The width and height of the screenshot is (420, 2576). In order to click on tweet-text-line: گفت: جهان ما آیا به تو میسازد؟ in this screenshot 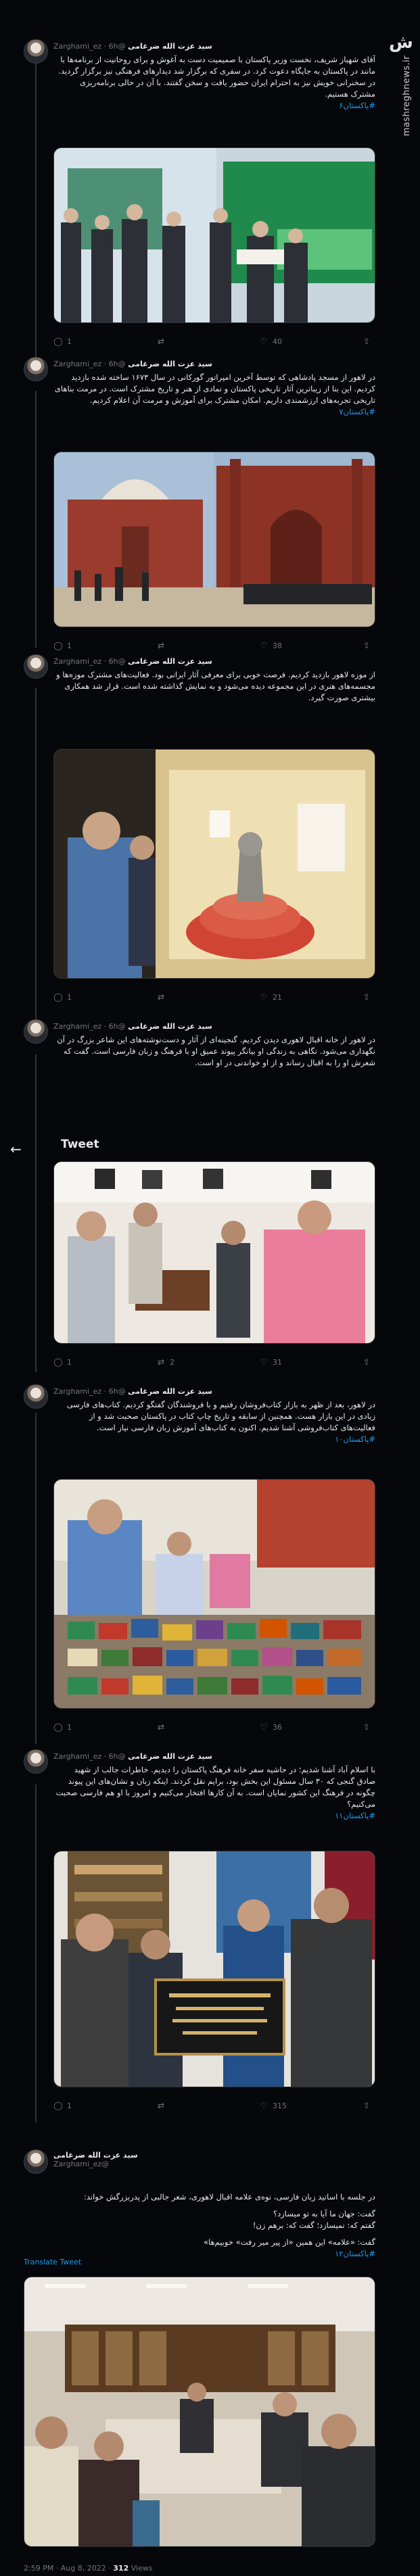, I will do `click(324, 2213)`.